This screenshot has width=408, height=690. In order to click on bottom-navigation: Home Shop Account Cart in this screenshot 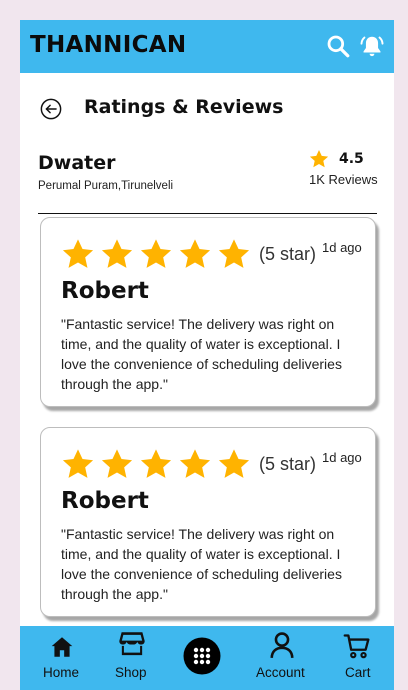, I will do `click(207, 658)`.